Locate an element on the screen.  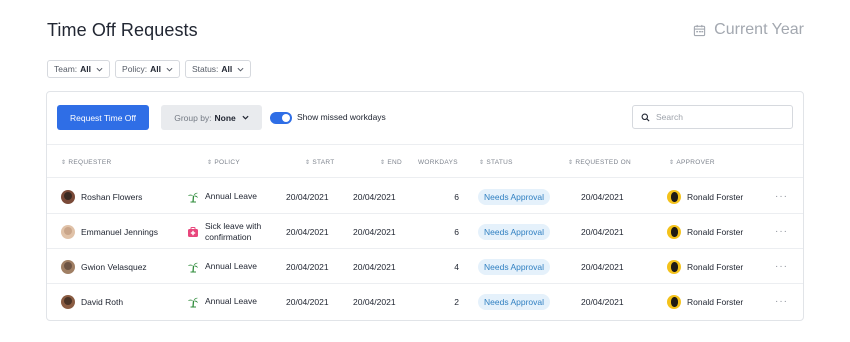
column-header-policy: ⇕ POLICY is located at coordinates (223, 162).